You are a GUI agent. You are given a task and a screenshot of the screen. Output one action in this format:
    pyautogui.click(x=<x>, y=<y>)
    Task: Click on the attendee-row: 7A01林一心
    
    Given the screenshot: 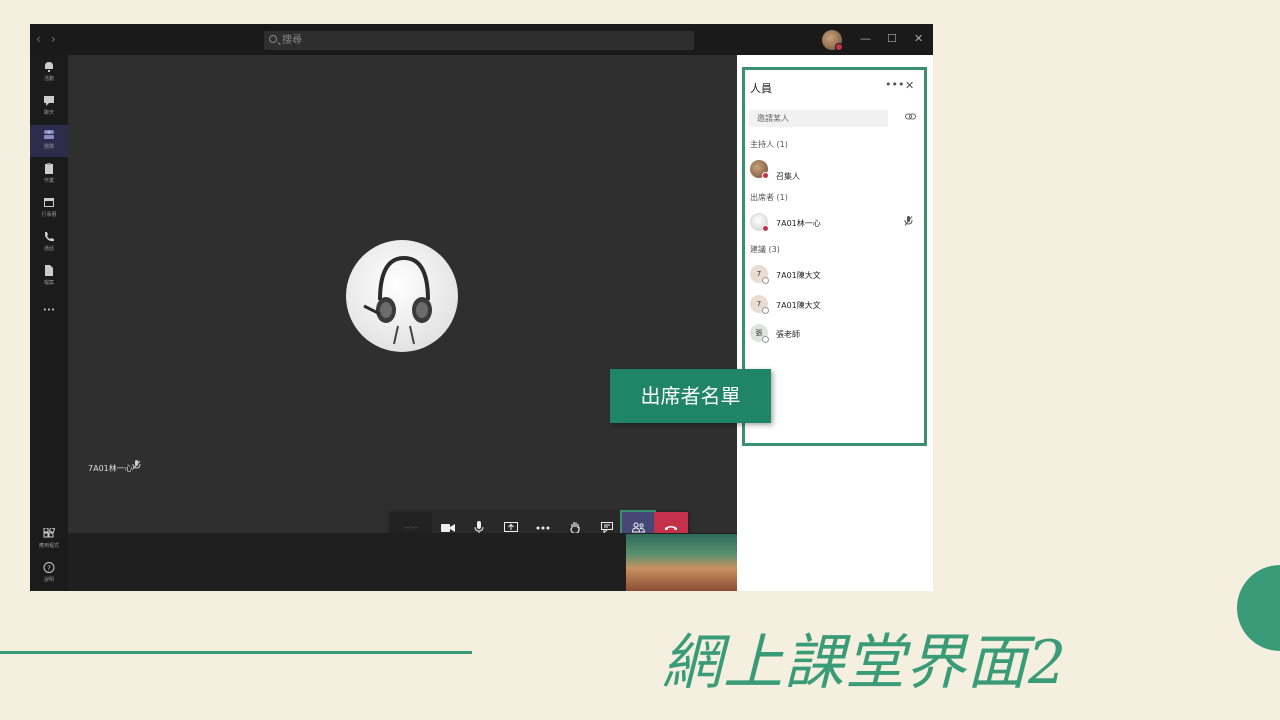 What is the action you would take?
    pyautogui.click(x=835, y=223)
    